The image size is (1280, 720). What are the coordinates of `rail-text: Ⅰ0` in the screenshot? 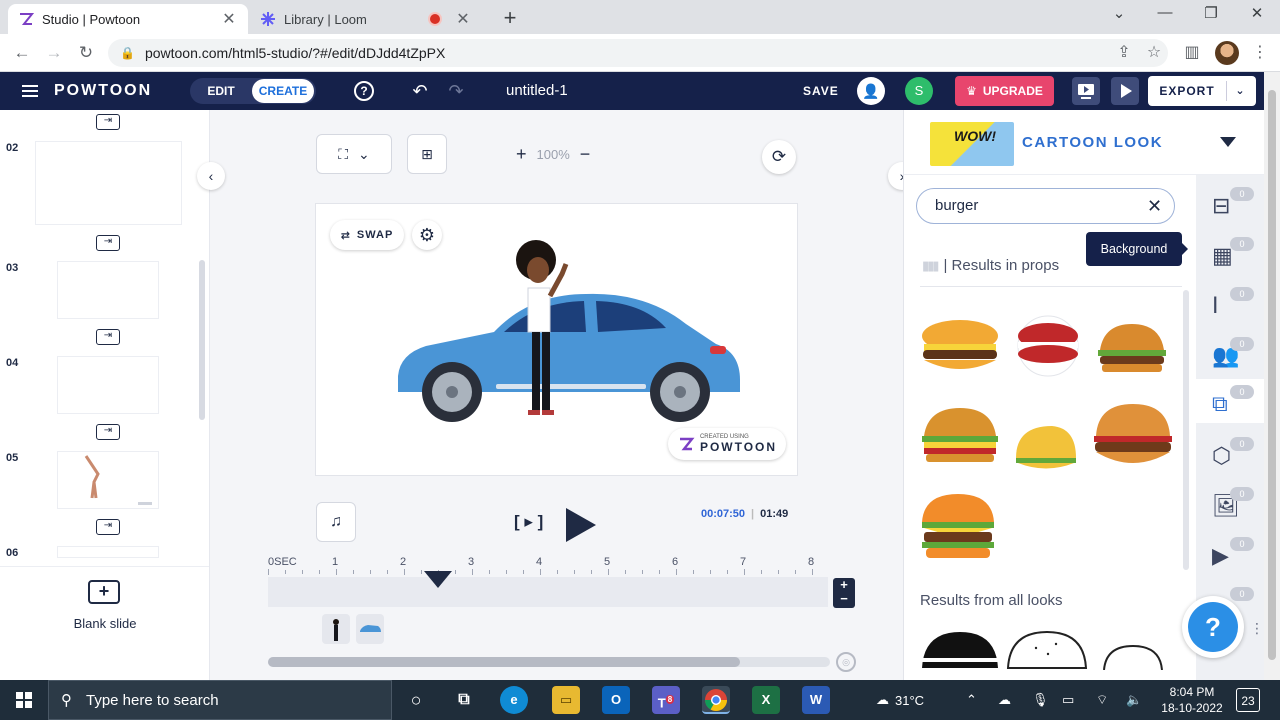 It's located at (1230, 303).